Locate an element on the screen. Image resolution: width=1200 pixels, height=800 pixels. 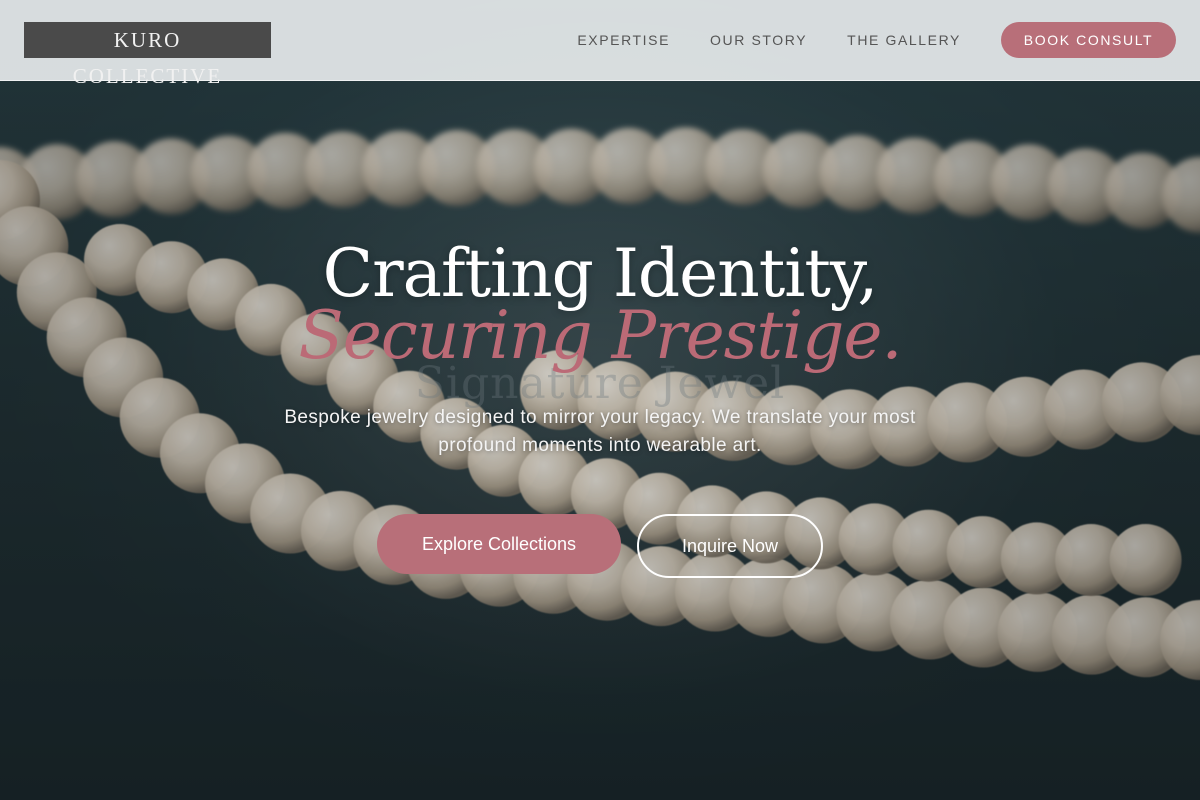
brand-logo: KURO COLLECTIVE is located at coordinates (147, 55).